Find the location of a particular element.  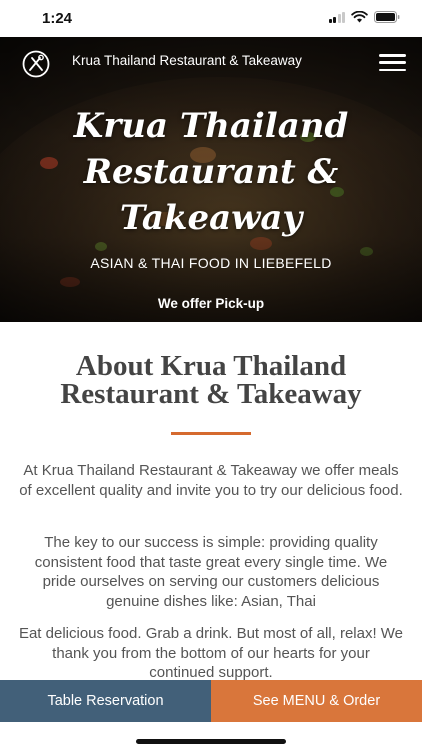

status-icons is located at coordinates (364, 17).